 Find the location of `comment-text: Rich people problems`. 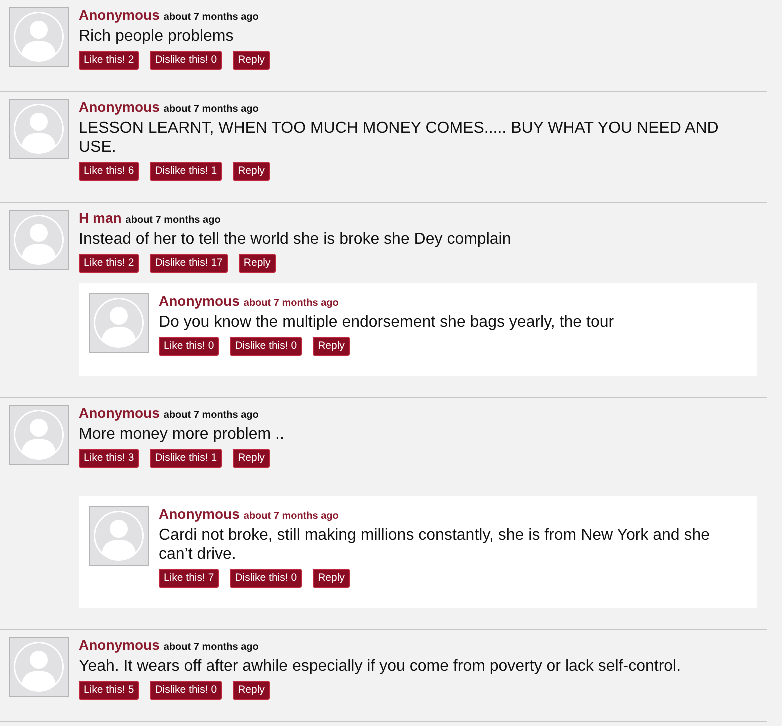

comment-text: Rich people problems is located at coordinates (157, 36).